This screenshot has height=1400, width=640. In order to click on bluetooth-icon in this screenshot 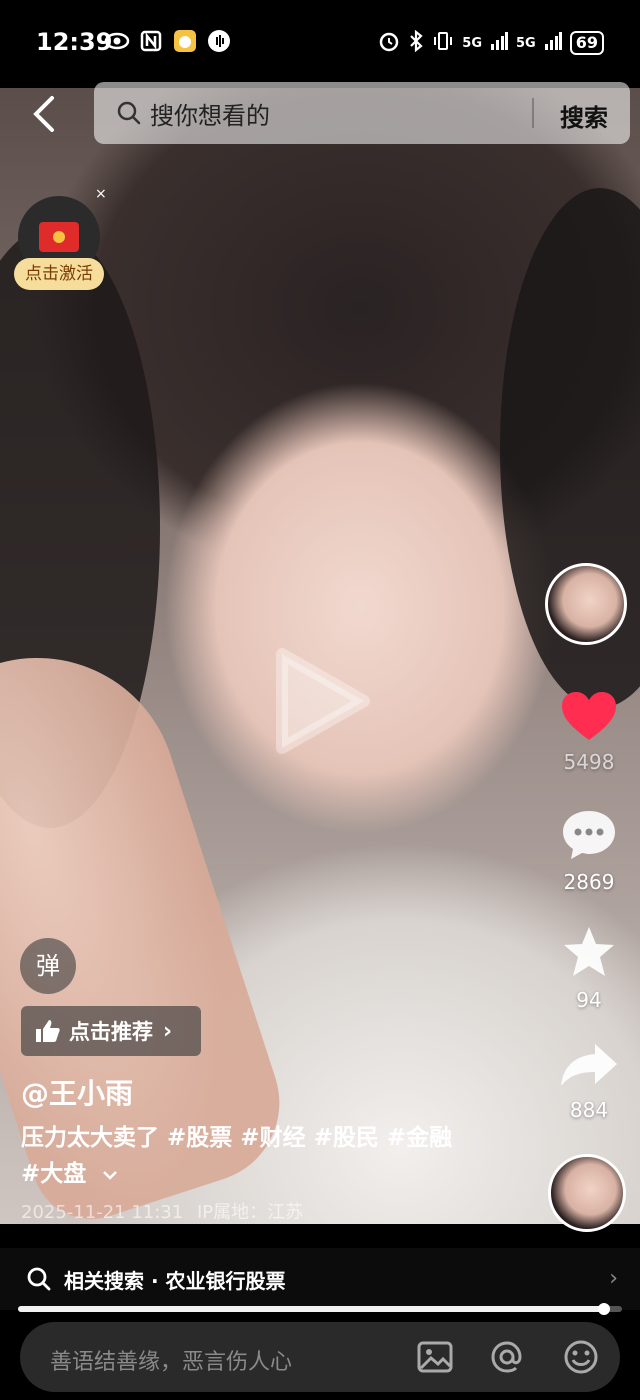, I will do `click(416, 42)`.